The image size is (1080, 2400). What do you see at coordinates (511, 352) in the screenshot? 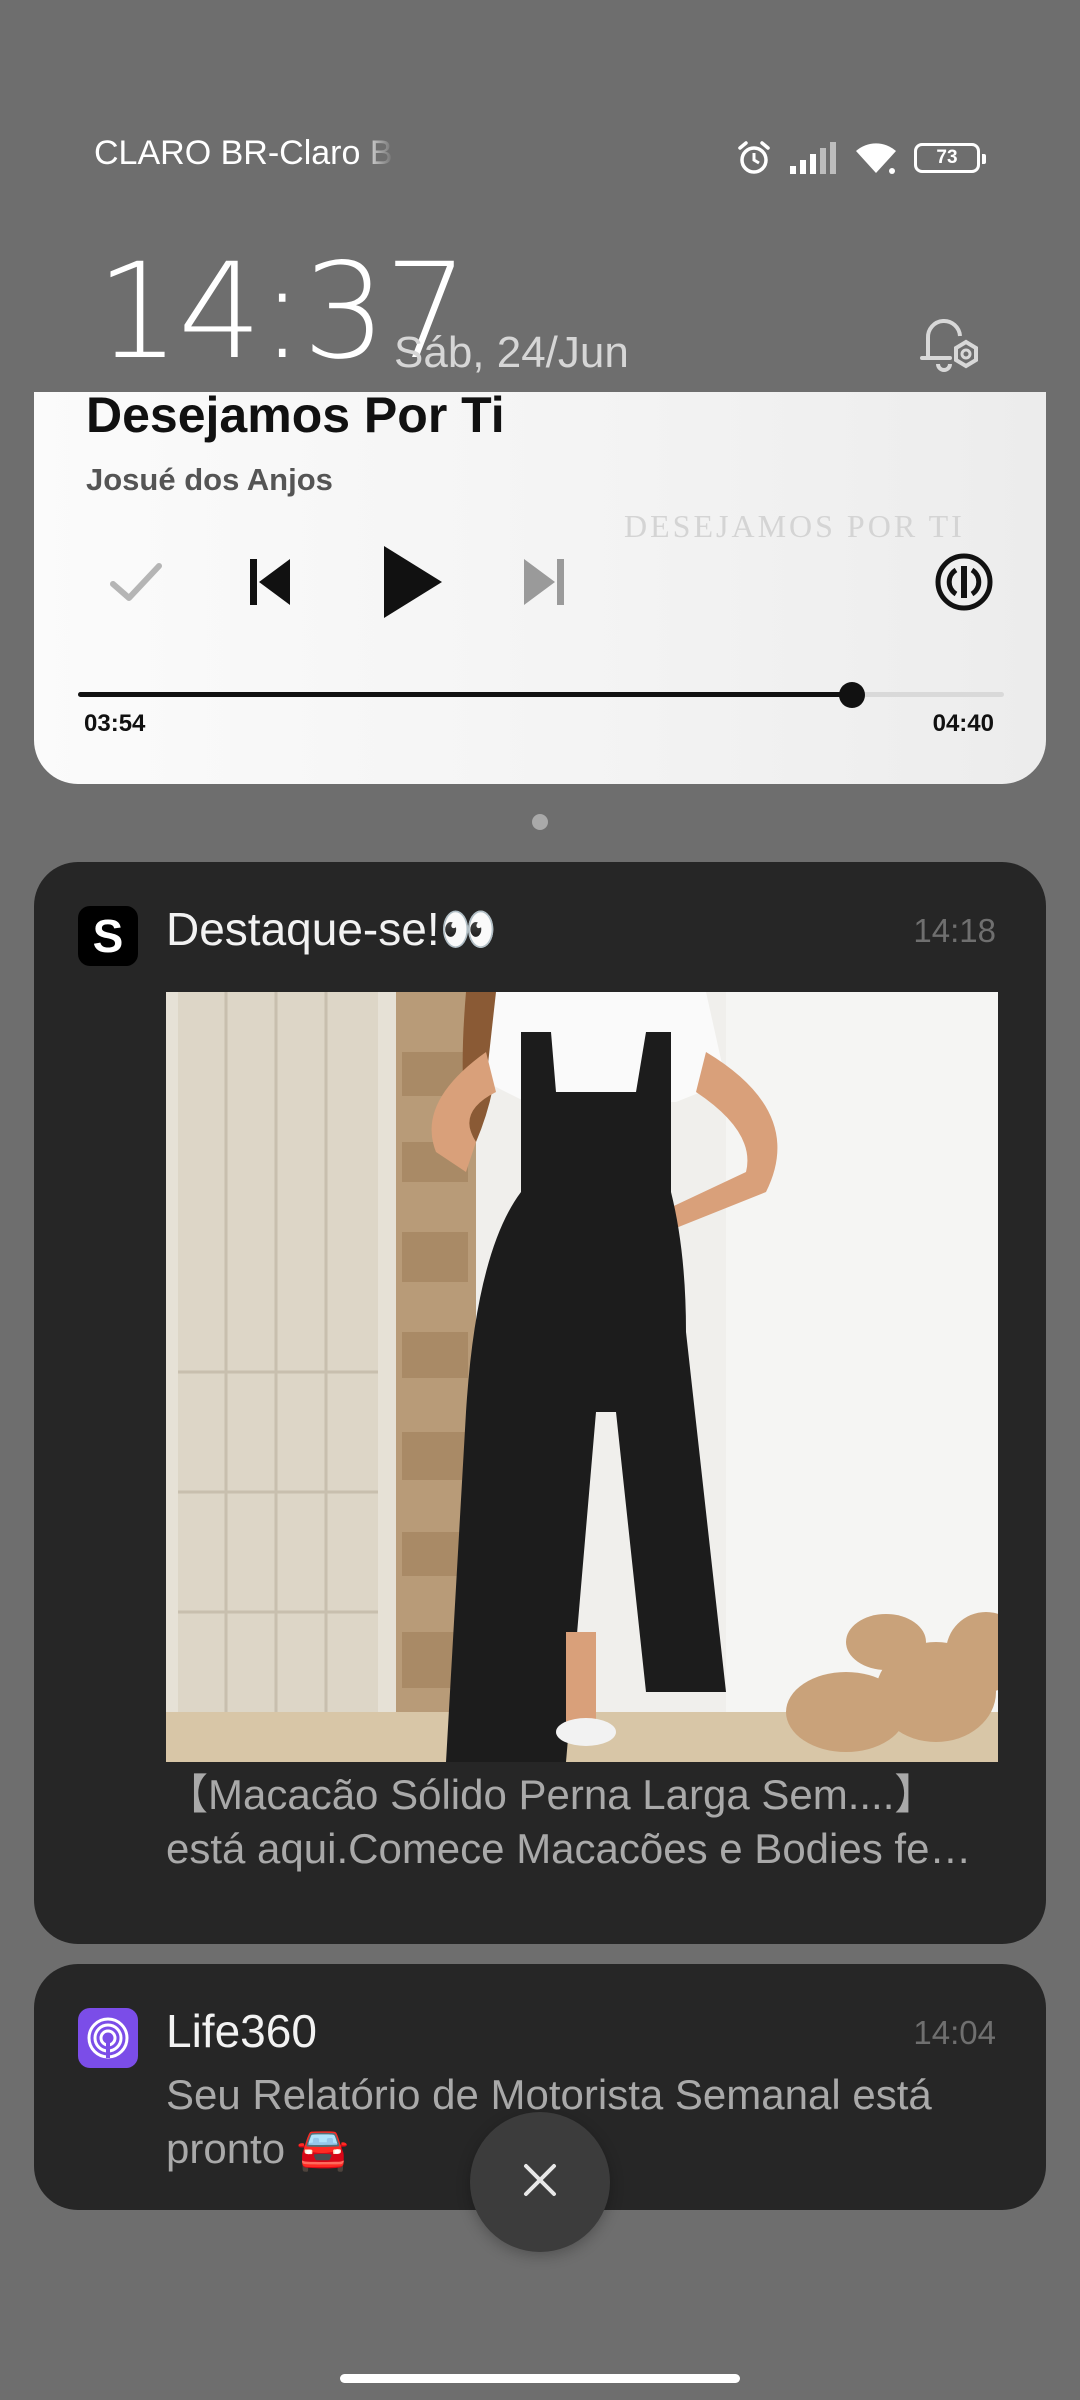
I see `date: Sáb, 24/Jun` at bounding box center [511, 352].